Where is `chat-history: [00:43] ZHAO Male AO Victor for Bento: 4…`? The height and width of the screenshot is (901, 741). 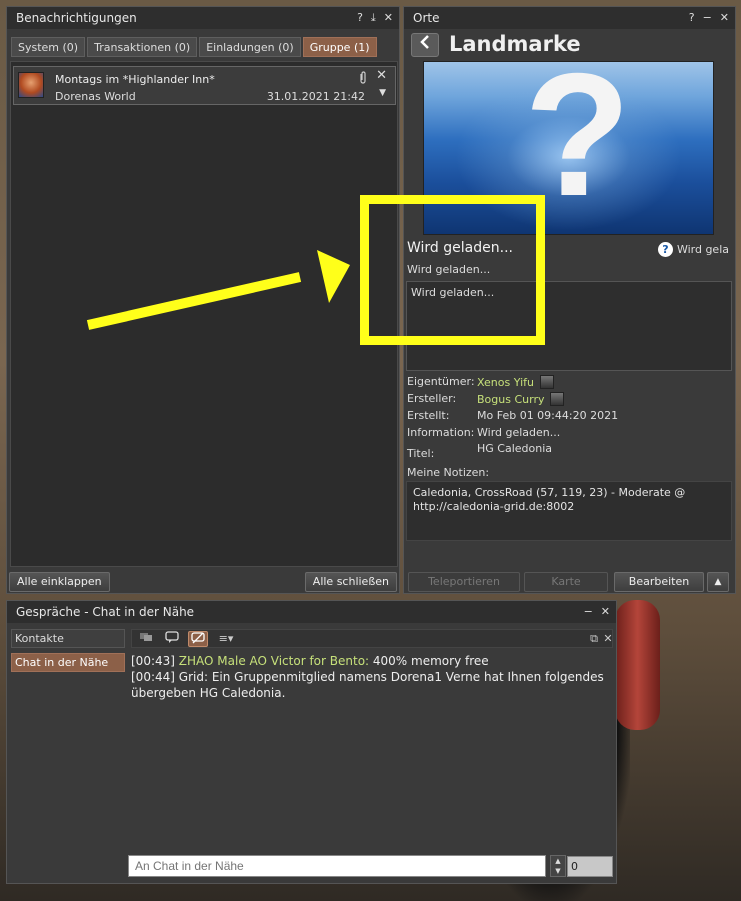 chat-history: [00:43] ZHAO Male AO Victor for Bento: 4… is located at coordinates (372, 753).